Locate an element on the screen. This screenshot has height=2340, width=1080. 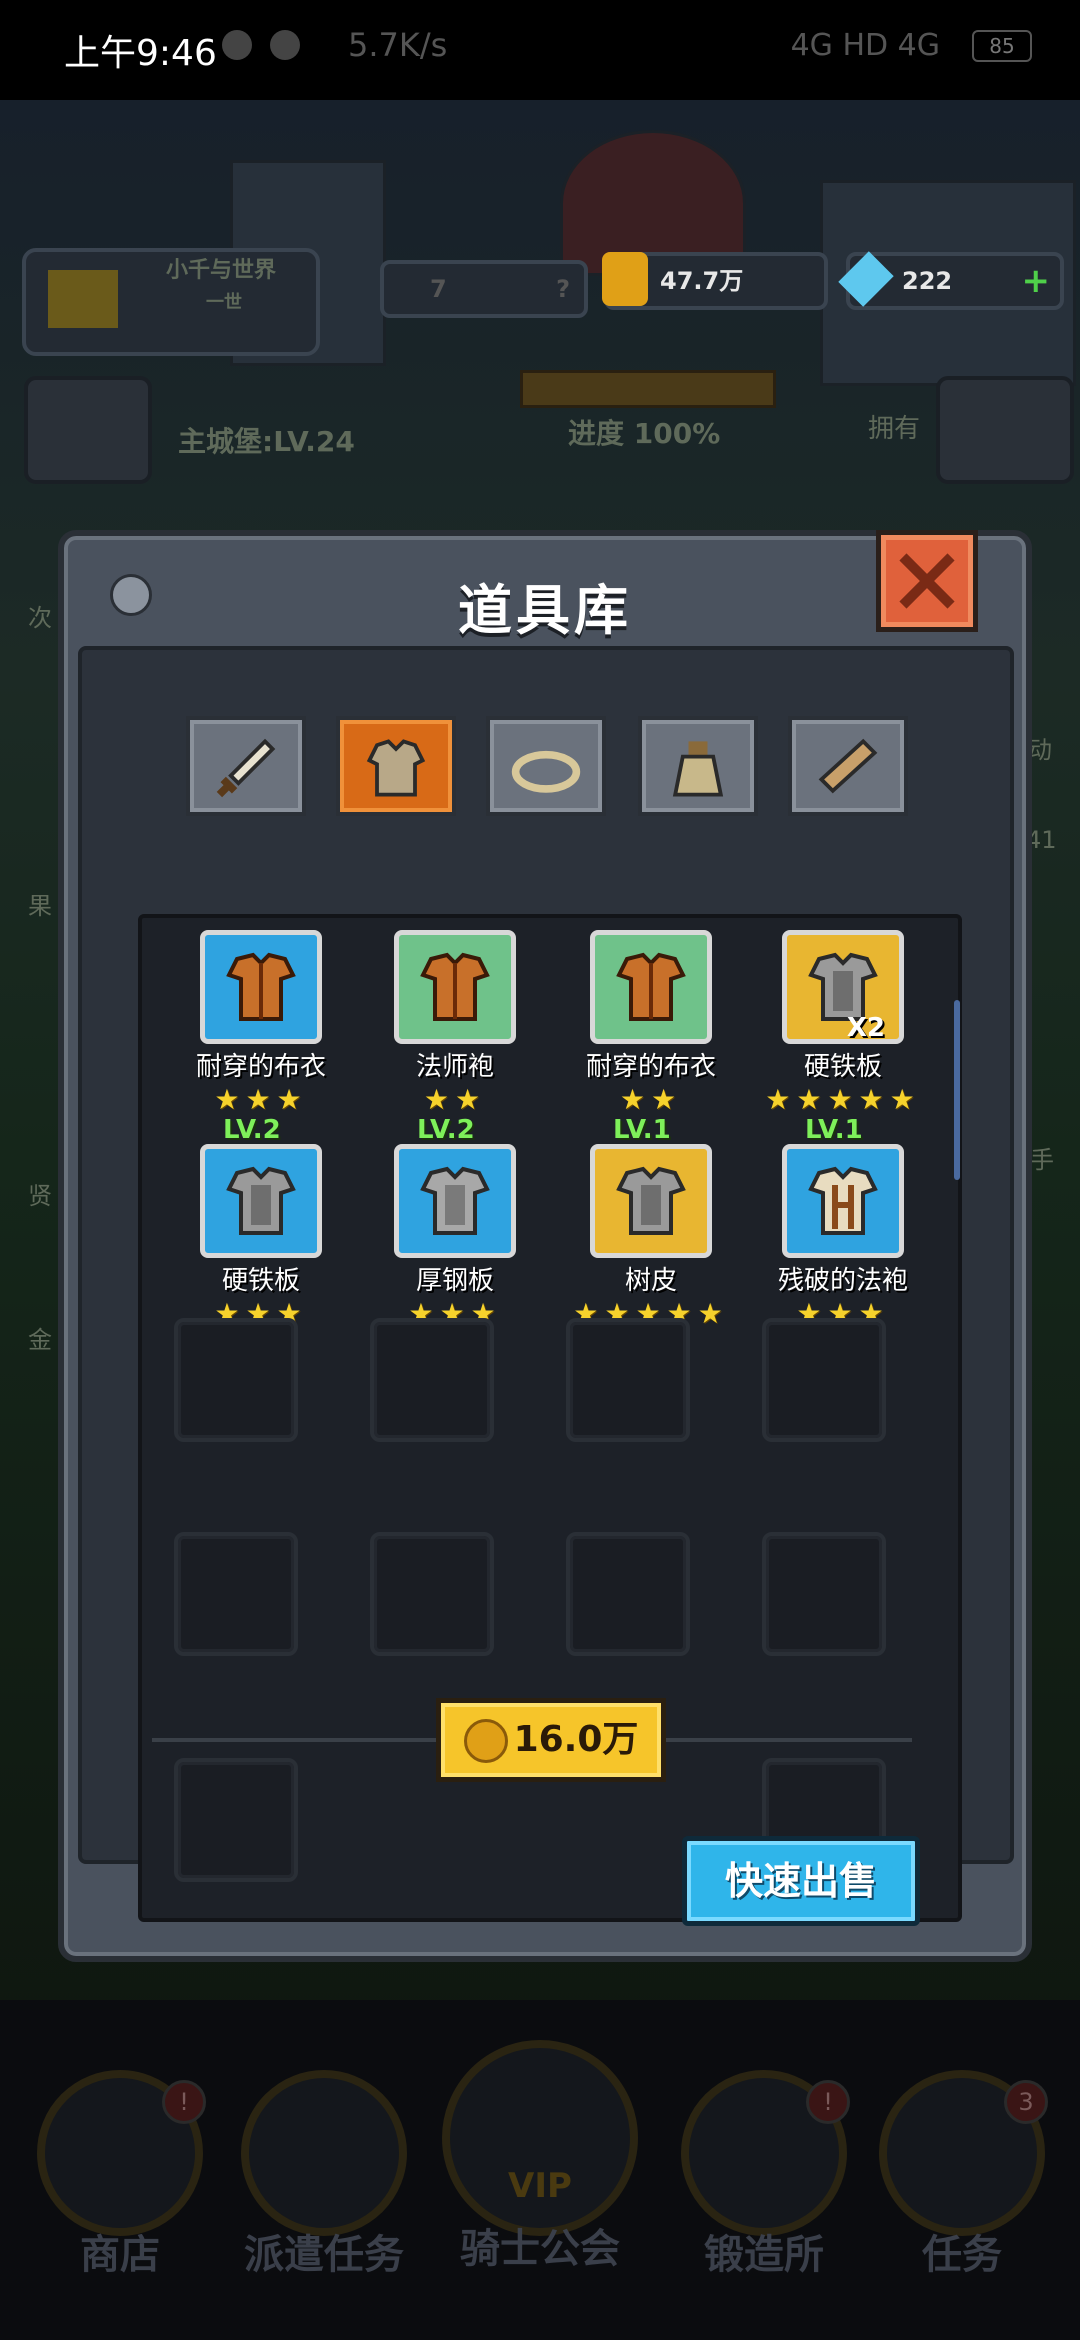
gold-value: 47.7万 is located at coordinates (702, 281).